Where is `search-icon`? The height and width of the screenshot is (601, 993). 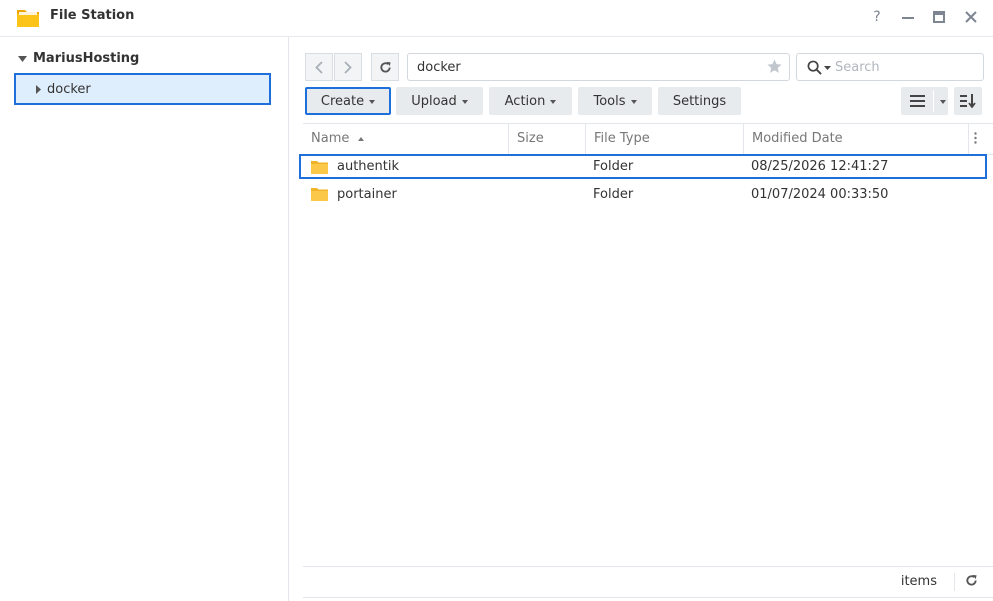
search-icon is located at coordinates (814, 67).